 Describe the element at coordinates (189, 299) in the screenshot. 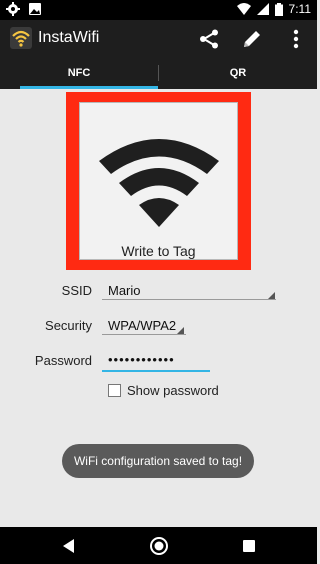

I see `ssid-underline` at that location.